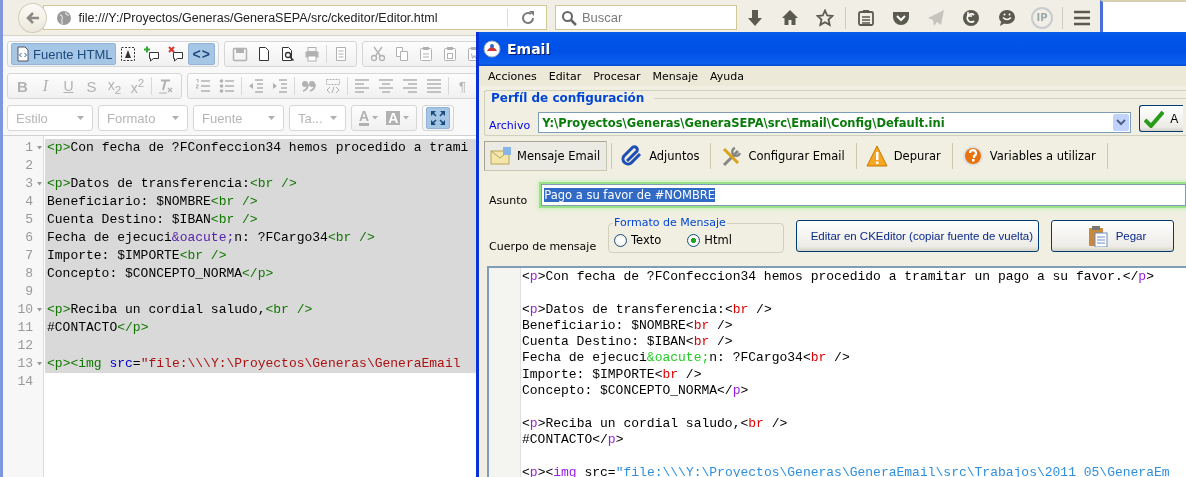  I want to click on subject-field: Pago a su favor de #NOMBRE, so click(863, 195).